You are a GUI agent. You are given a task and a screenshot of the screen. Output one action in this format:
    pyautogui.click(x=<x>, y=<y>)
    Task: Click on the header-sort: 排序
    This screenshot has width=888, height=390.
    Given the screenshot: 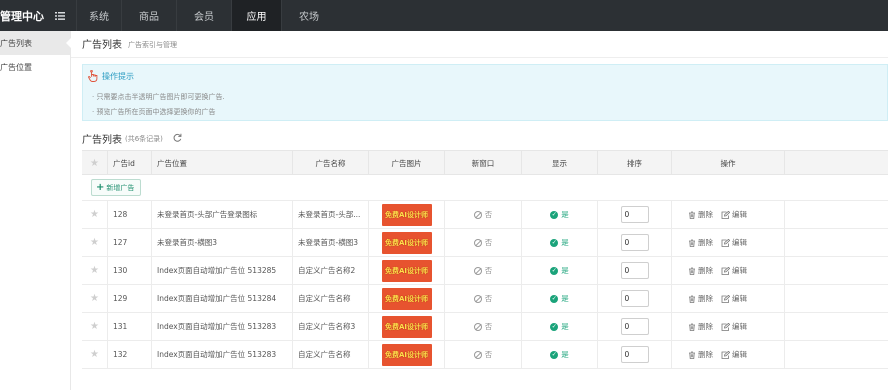 What is the action you would take?
    pyautogui.click(x=635, y=163)
    